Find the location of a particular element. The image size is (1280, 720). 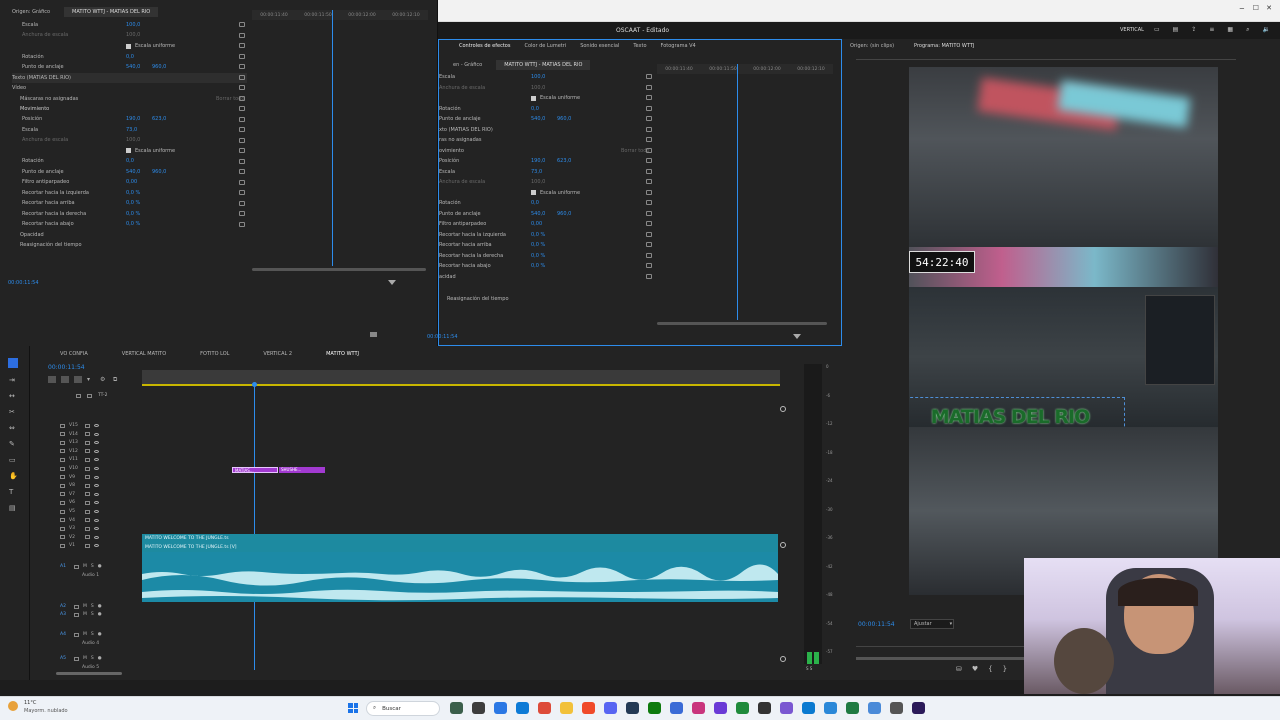

razor-icon: ✂ is located at coordinates (13, 412).